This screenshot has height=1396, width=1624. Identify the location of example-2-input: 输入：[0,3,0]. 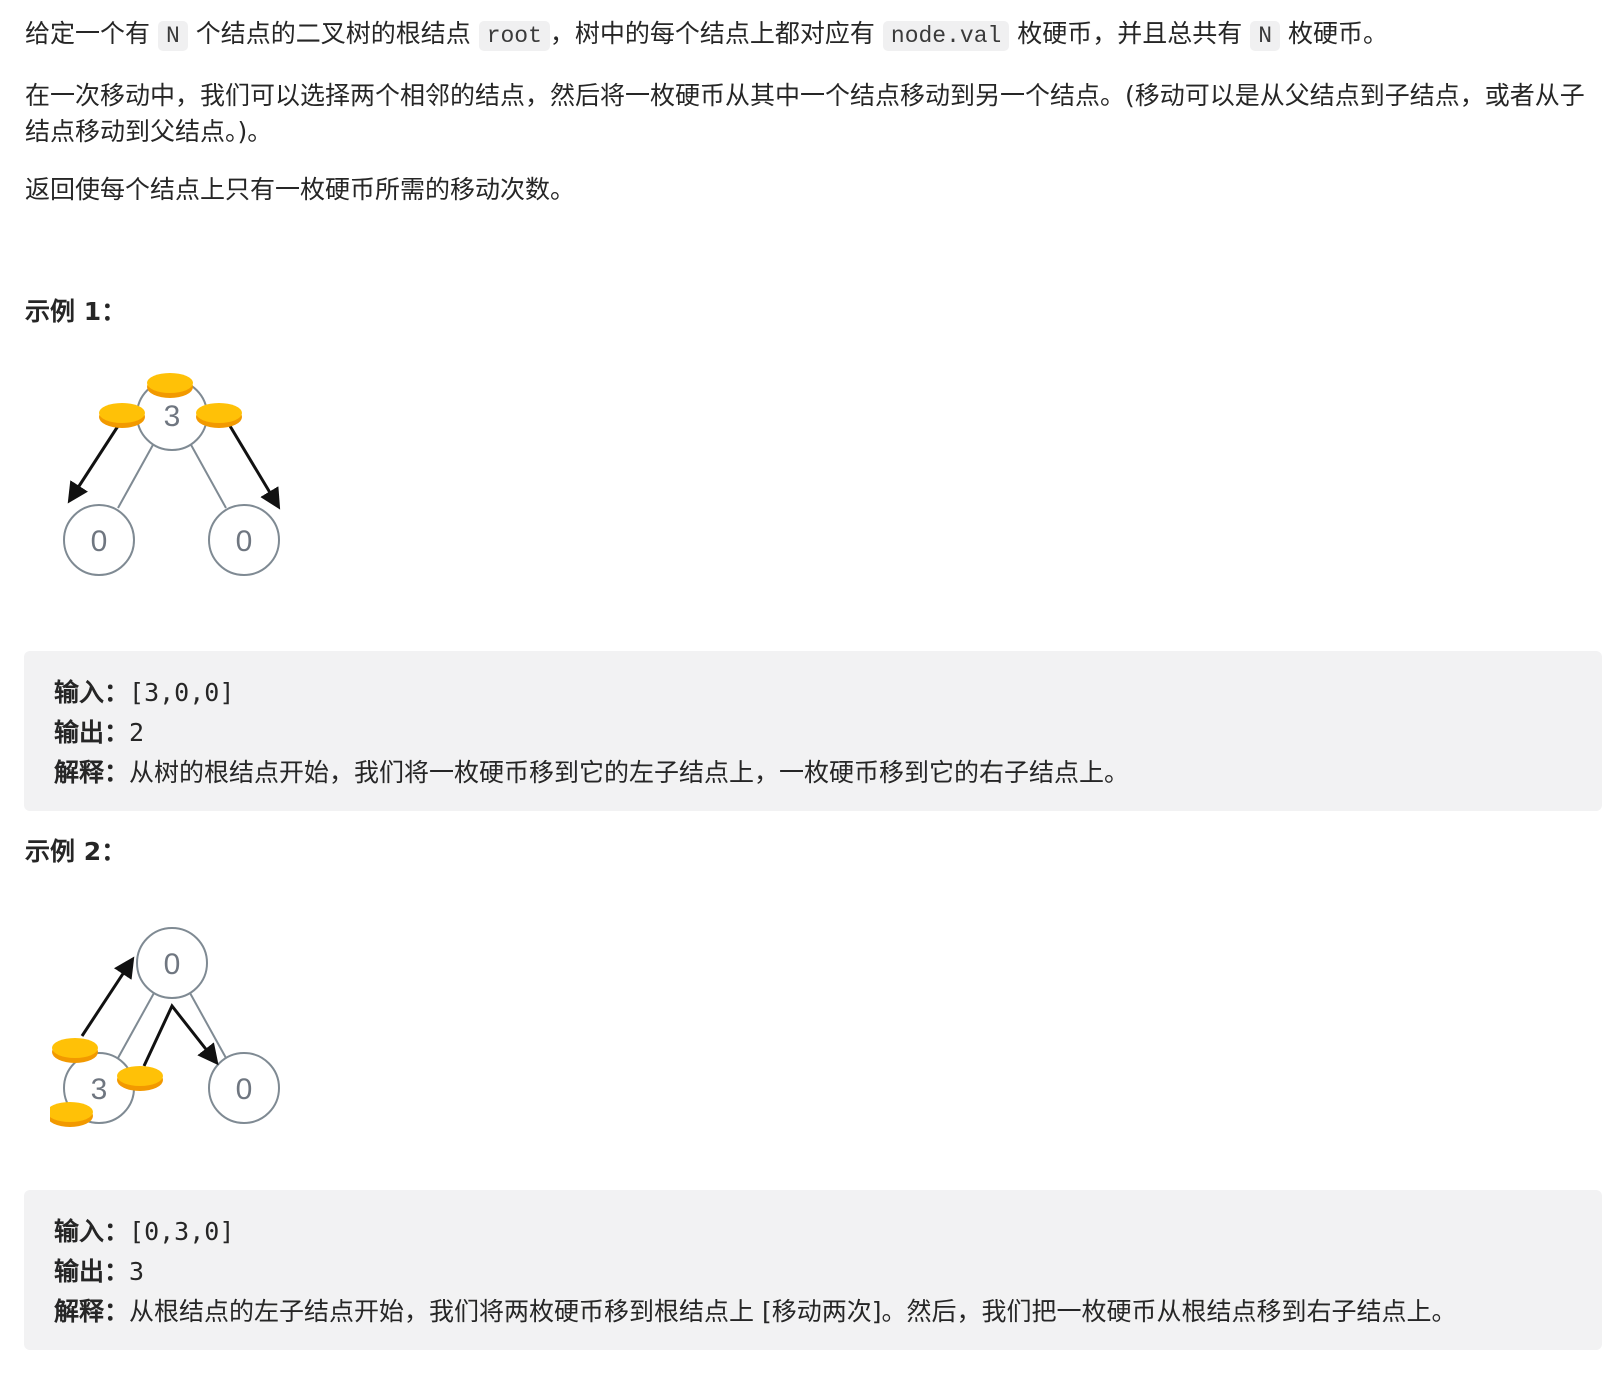
(144, 1231).